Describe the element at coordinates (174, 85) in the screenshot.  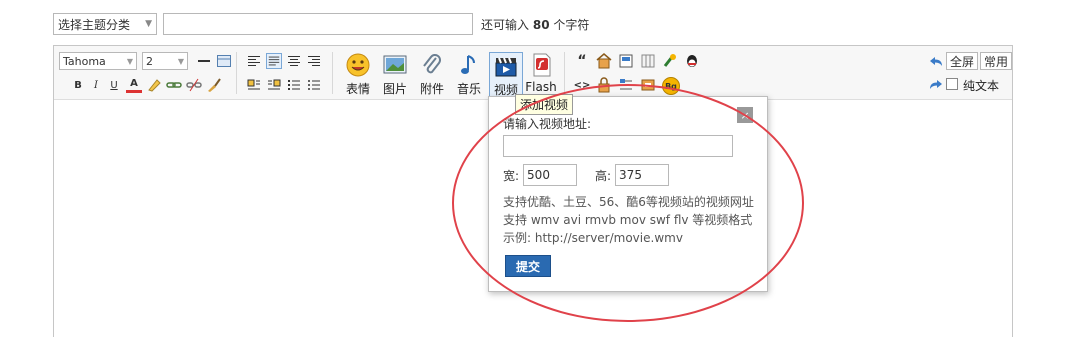
I see `link-icon` at that location.